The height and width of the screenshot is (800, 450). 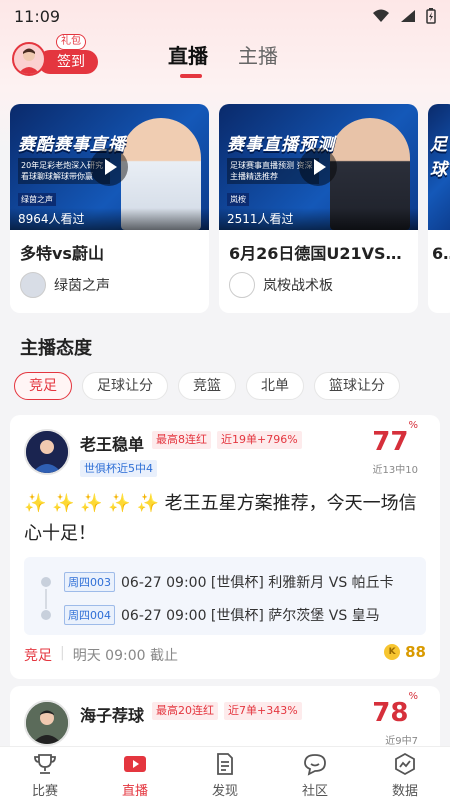 I want to click on chip-jingzu: 竞足, so click(x=43, y=386).